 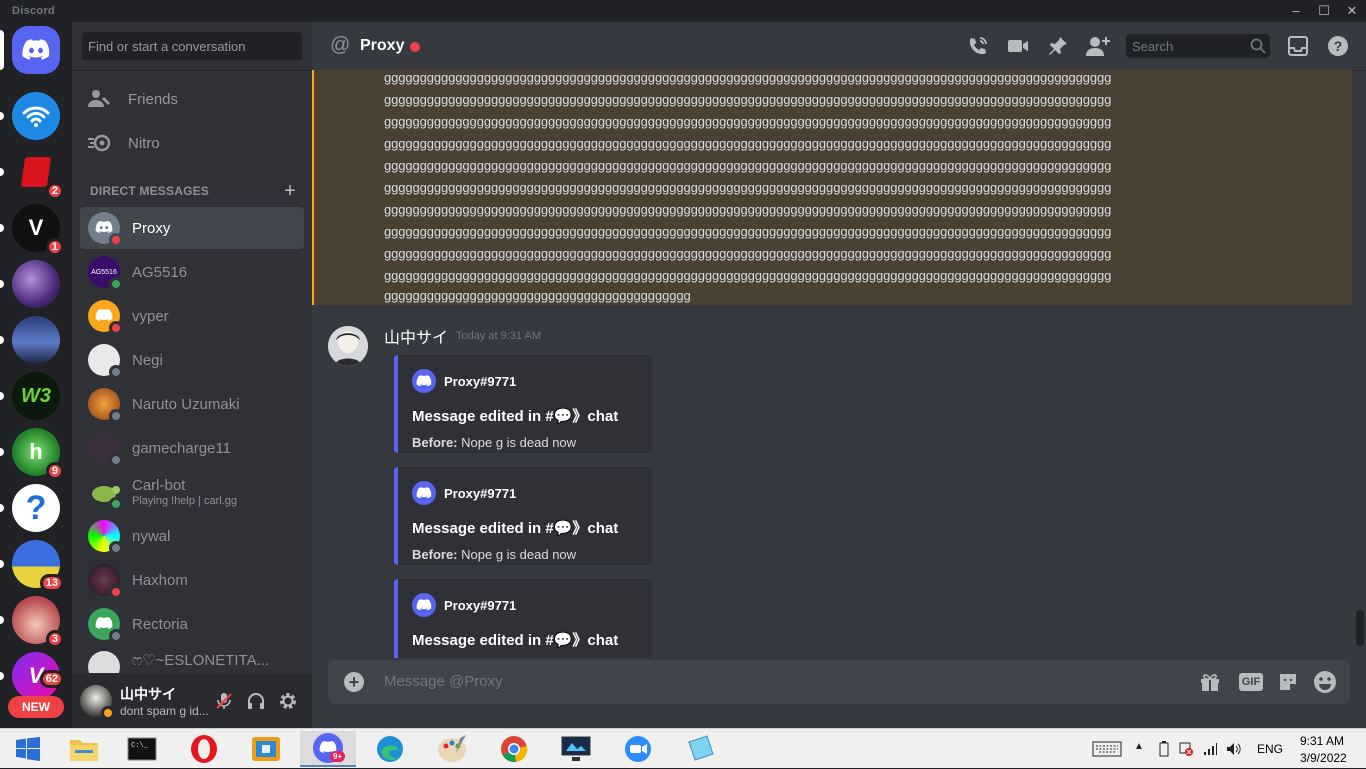 I want to click on message-author-avatar, so click(x=348, y=346).